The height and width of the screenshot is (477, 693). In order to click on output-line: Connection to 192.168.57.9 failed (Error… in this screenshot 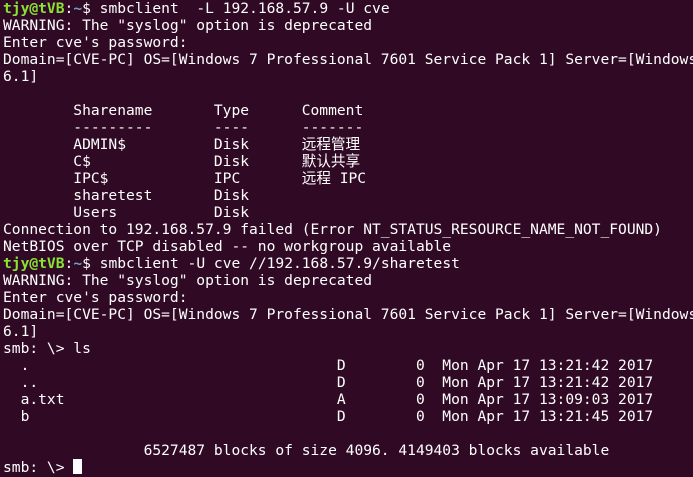, I will do `click(332, 229)`.